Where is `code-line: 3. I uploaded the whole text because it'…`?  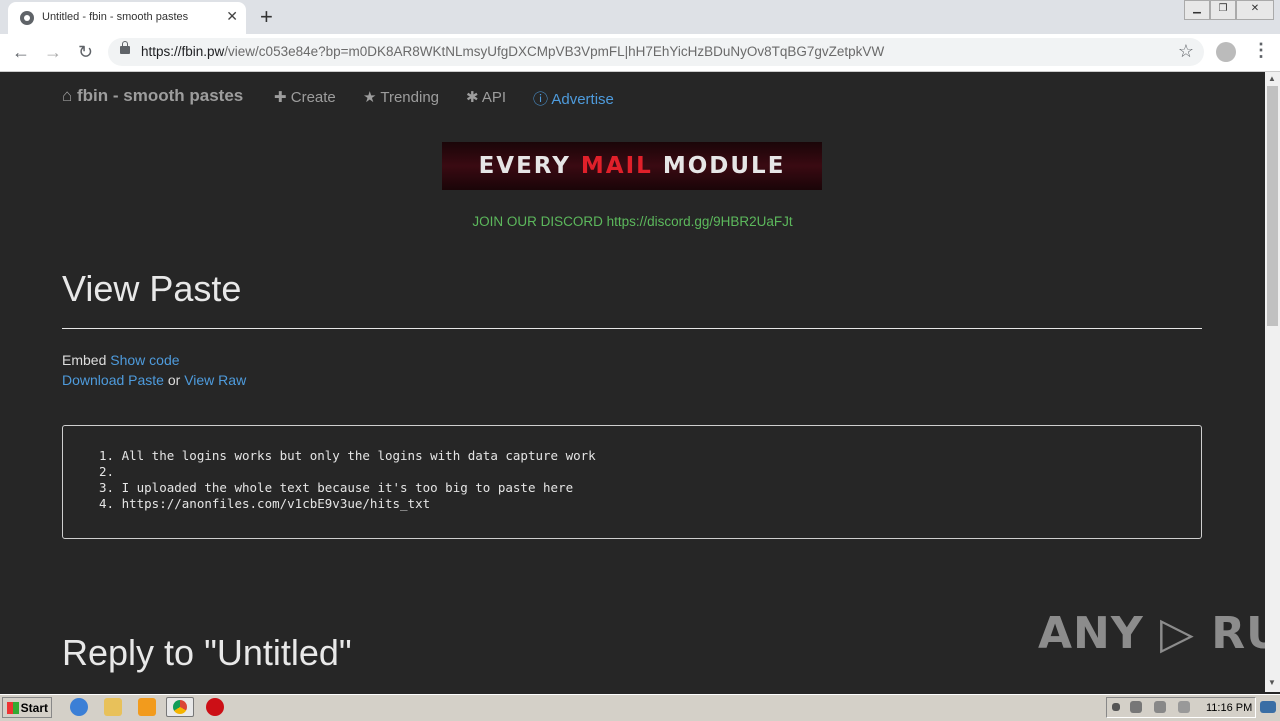
code-line: 3. I uploaded the whole text because it'… is located at coordinates (336, 487).